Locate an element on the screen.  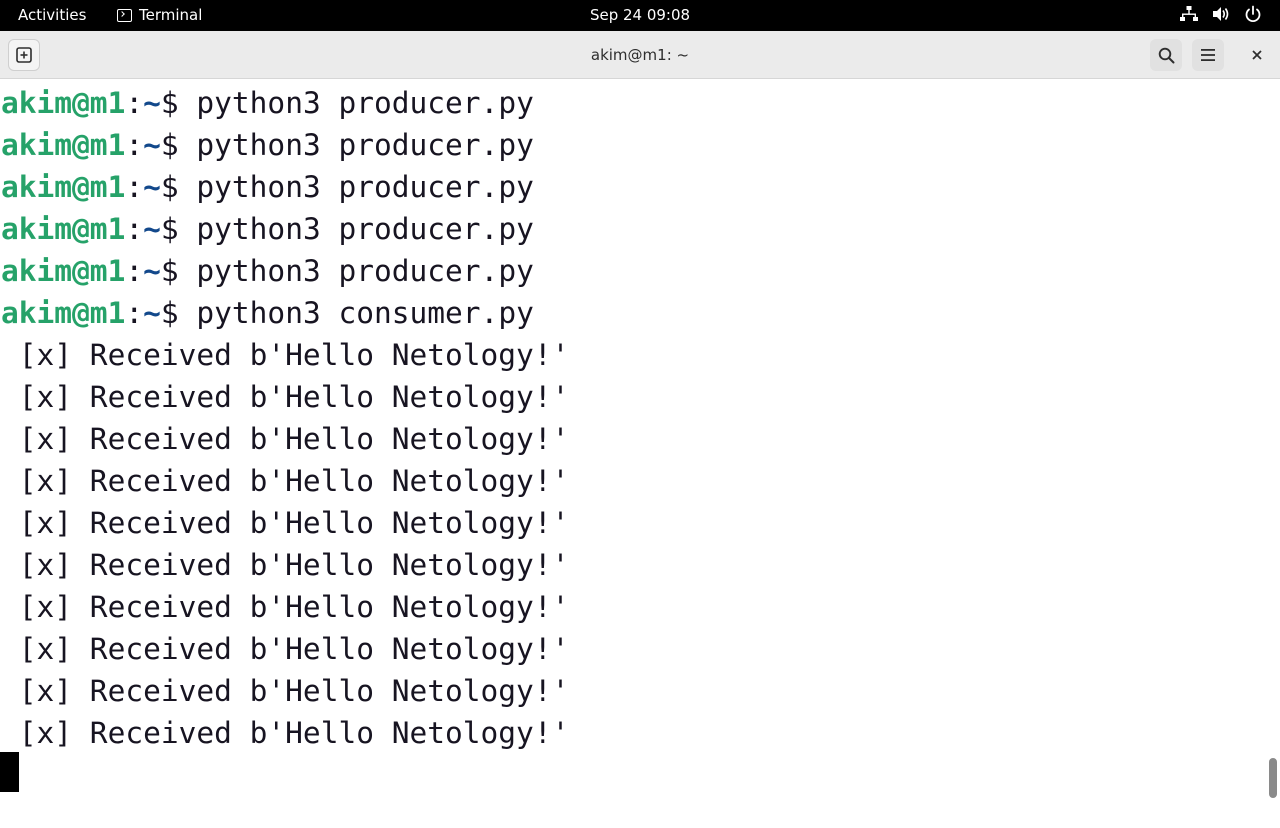
close-button is located at coordinates (1257, 55).